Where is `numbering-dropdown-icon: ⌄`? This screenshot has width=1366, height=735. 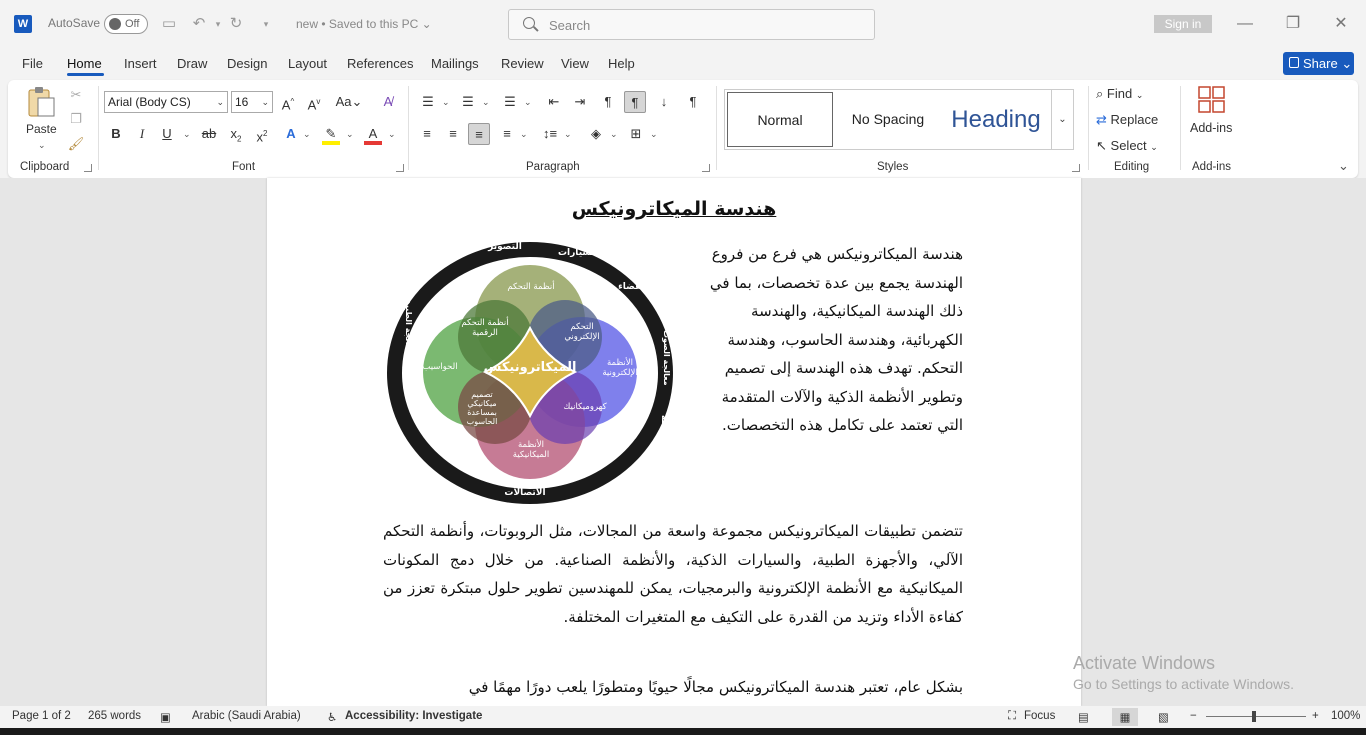 numbering-dropdown-icon: ⌄ is located at coordinates (486, 102).